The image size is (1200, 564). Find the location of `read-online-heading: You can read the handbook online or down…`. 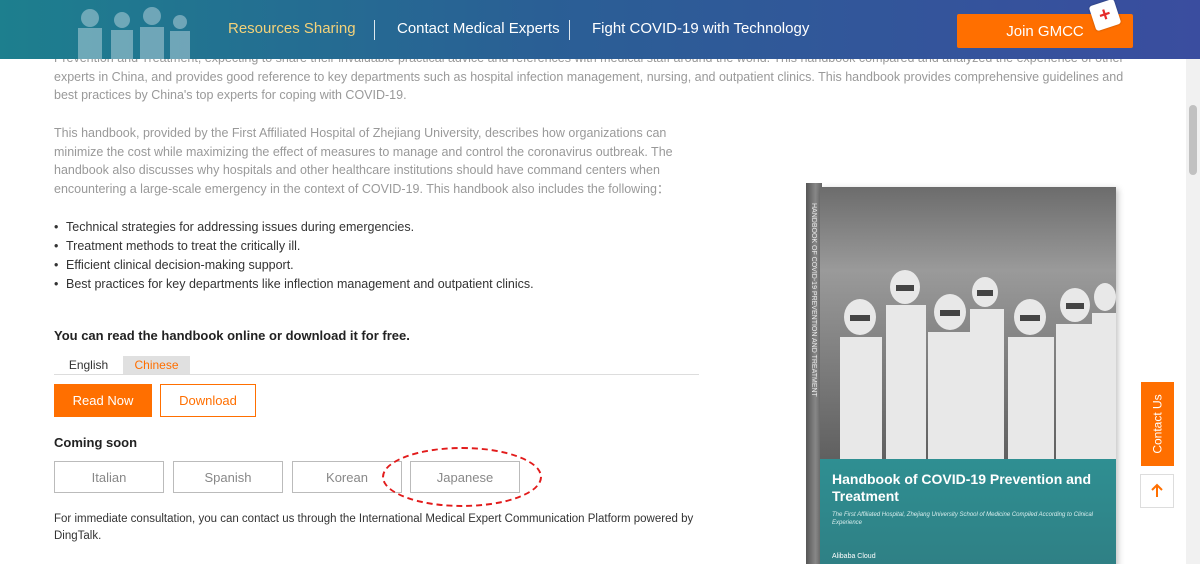

read-online-heading: You can read the handbook online or down… is located at coordinates (232, 335).